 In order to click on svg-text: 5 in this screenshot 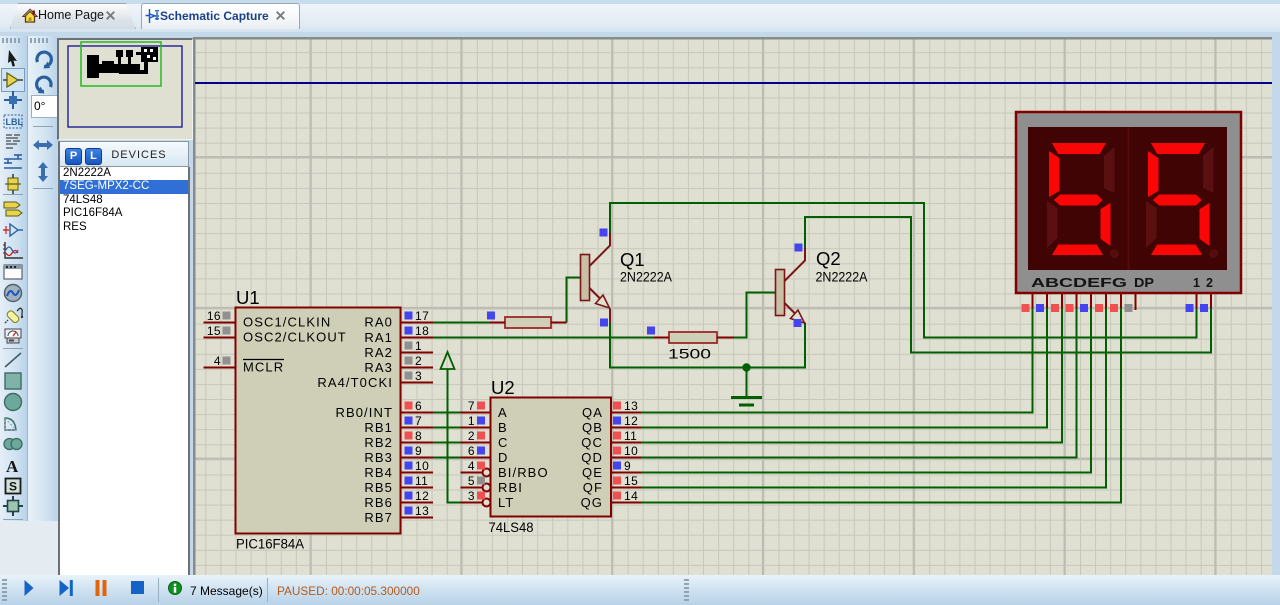, I will do `click(471, 481)`.